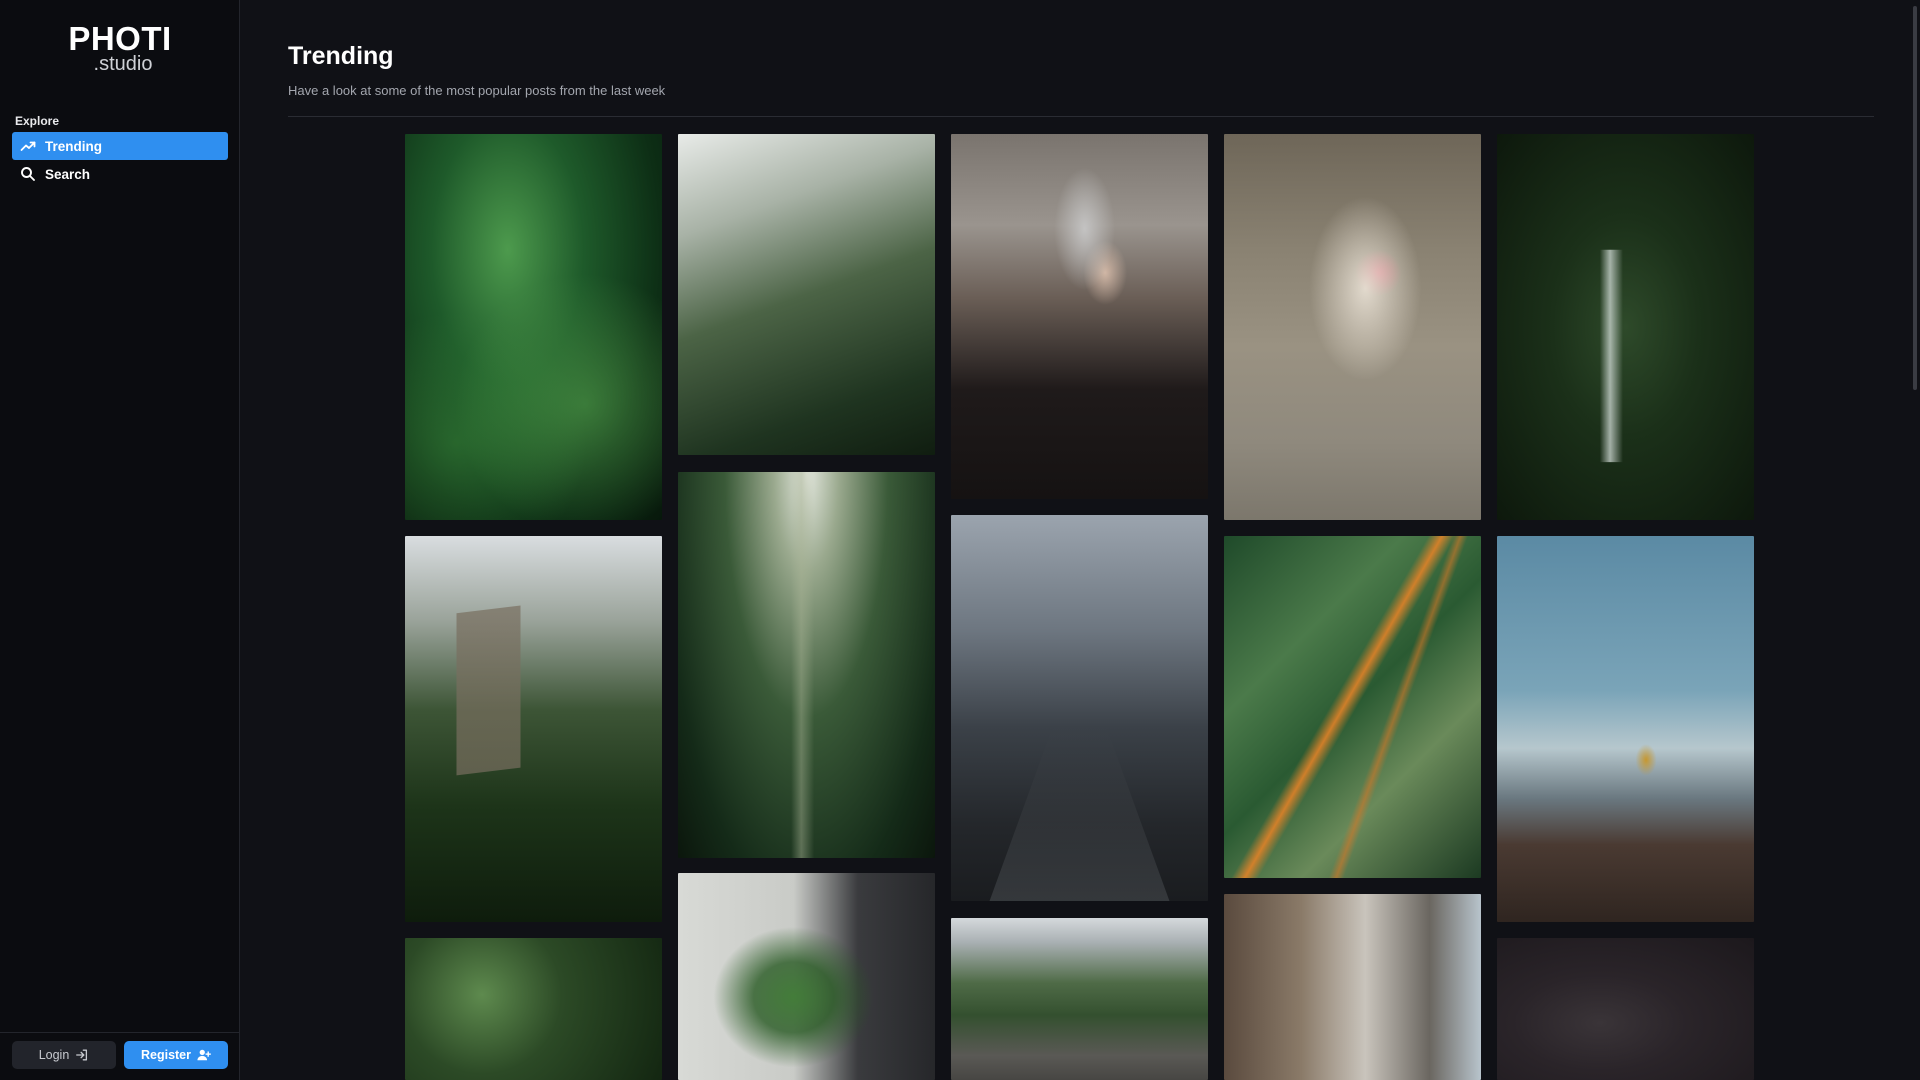 The width and height of the screenshot is (1920, 1080). Describe the element at coordinates (120, 38) in the screenshot. I see `logo-name: PHOTI` at that location.